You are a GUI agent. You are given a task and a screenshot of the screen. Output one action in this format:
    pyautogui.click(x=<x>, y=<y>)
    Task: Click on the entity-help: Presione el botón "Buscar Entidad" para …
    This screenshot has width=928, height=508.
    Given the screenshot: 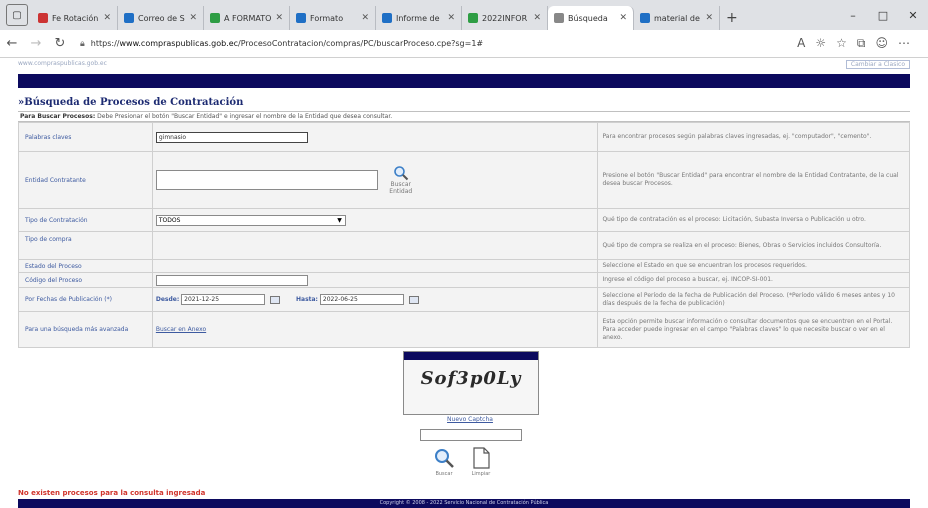 What is the action you would take?
    pyautogui.click(x=753, y=180)
    